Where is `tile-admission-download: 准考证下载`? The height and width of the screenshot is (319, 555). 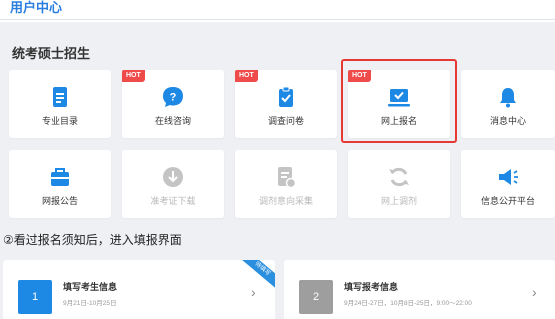
tile-admission-download: 准考证下载 is located at coordinates (173, 184).